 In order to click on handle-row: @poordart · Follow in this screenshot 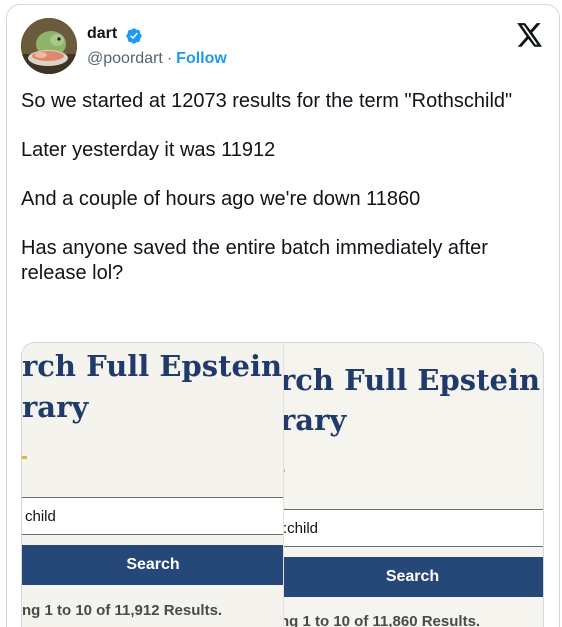, I will do `click(157, 59)`.